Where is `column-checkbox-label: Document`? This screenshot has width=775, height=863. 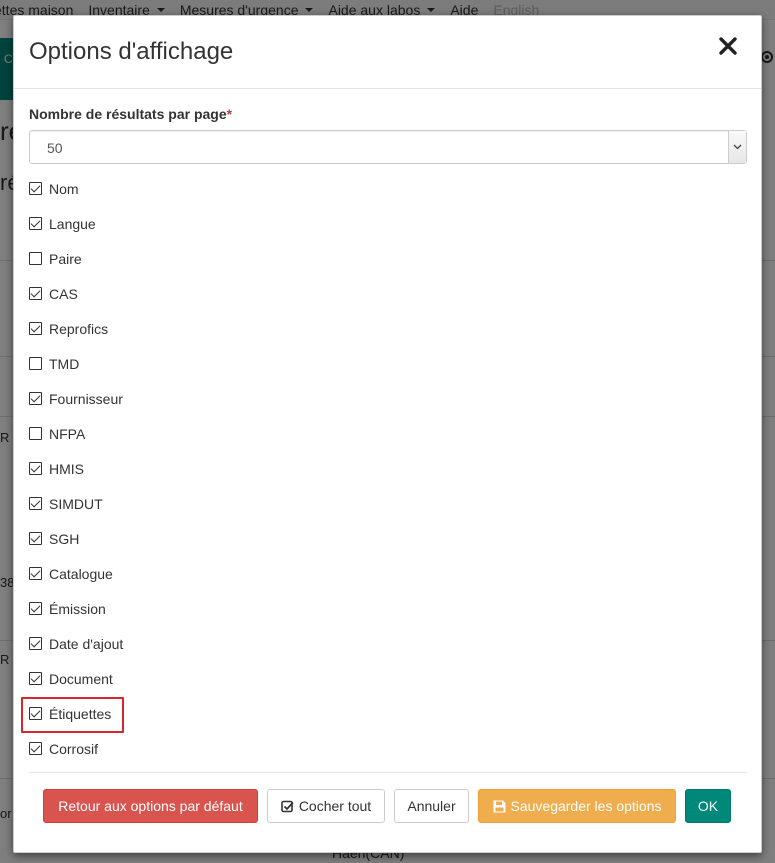 column-checkbox-label: Document is located at coordinates (81, 678).